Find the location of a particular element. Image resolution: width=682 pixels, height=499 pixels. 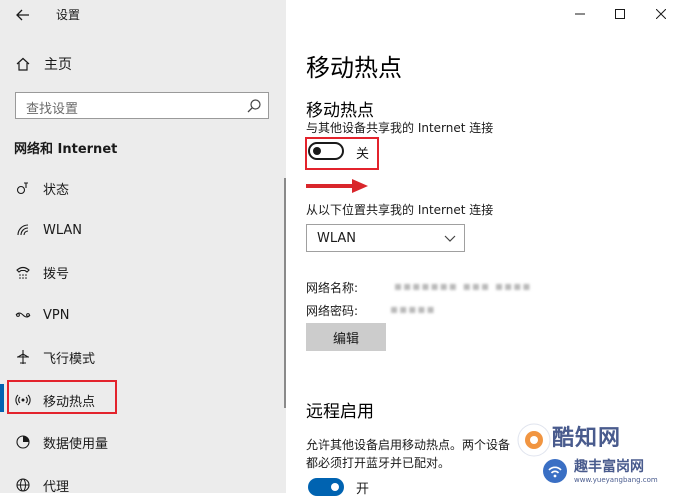

vpn-icon is located at coordinates (23, 315).